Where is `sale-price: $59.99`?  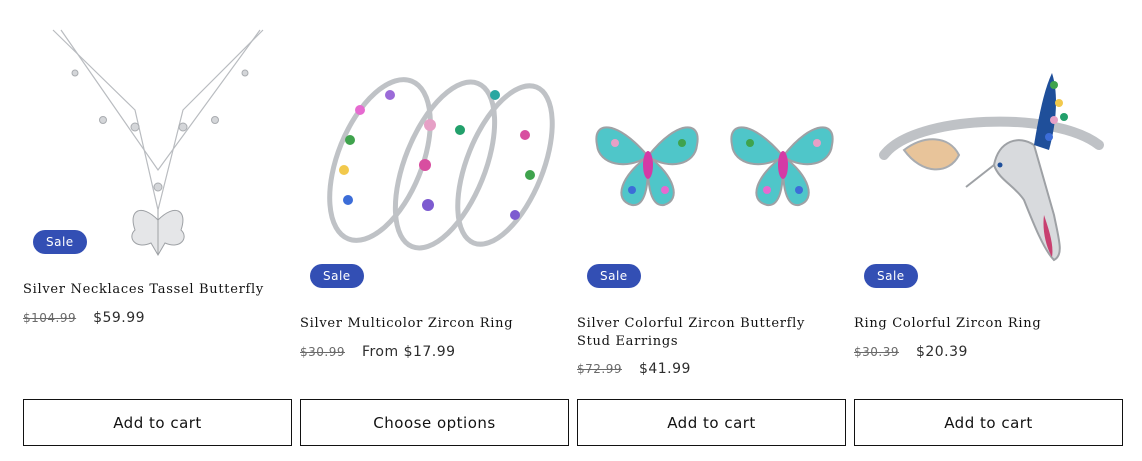
sale-price: $59.99 is located at coordinates (119, 318).